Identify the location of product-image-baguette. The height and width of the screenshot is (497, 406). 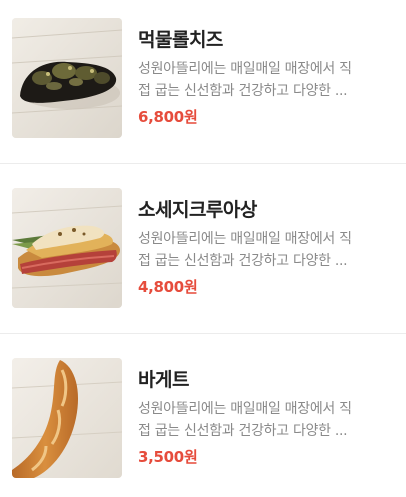
(67, 418).